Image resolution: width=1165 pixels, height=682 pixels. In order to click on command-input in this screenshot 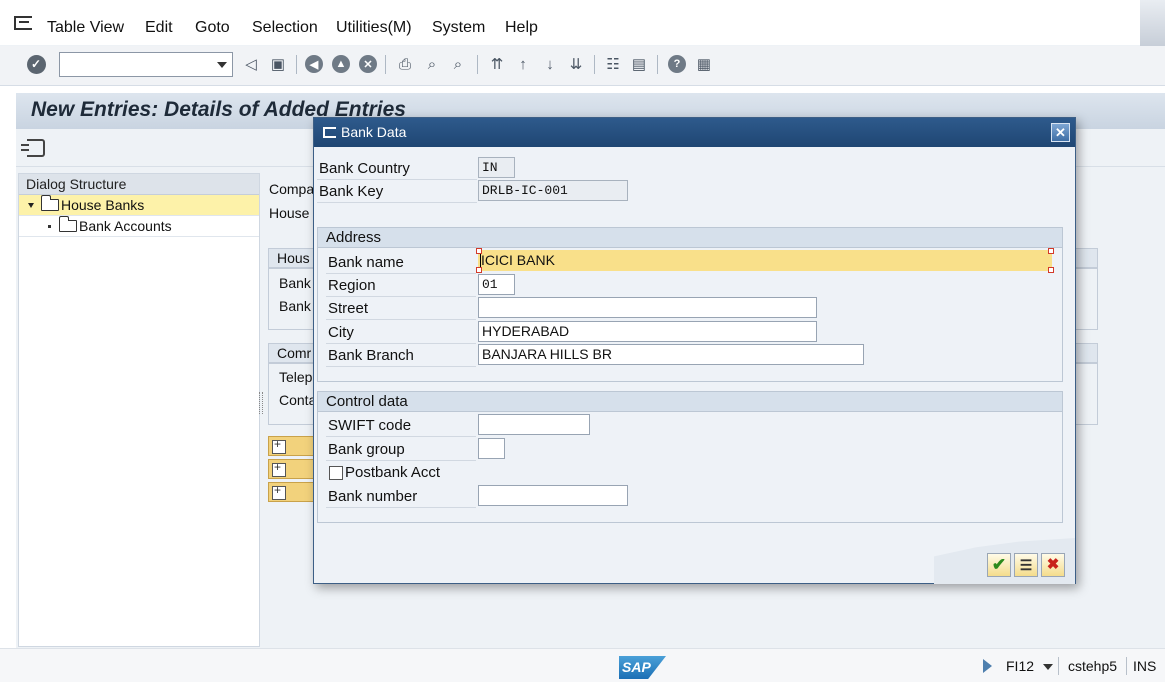, I will do `click(135, 64)`.